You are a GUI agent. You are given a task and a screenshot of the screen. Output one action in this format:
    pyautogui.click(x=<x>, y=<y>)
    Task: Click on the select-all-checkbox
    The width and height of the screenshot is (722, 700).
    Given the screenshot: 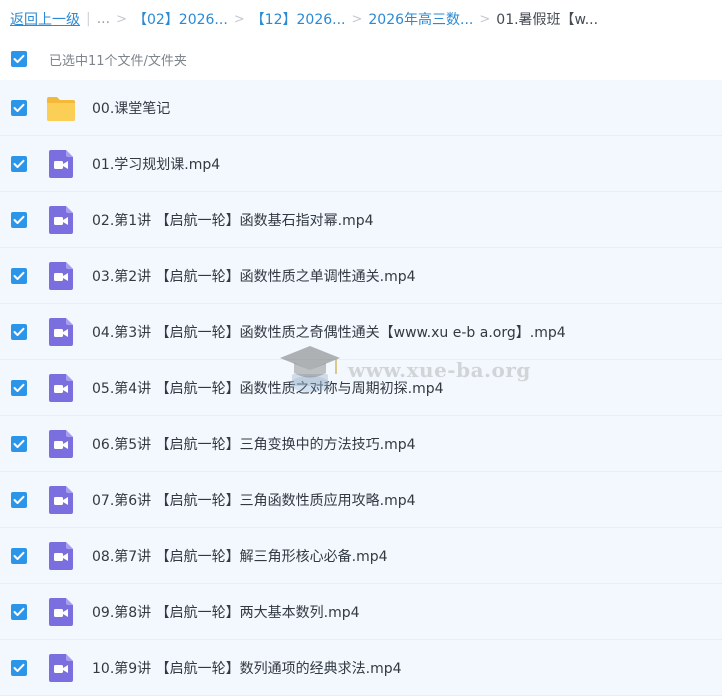 What is the action you would take?
    pyautogui.click(x=19, y=59)
    